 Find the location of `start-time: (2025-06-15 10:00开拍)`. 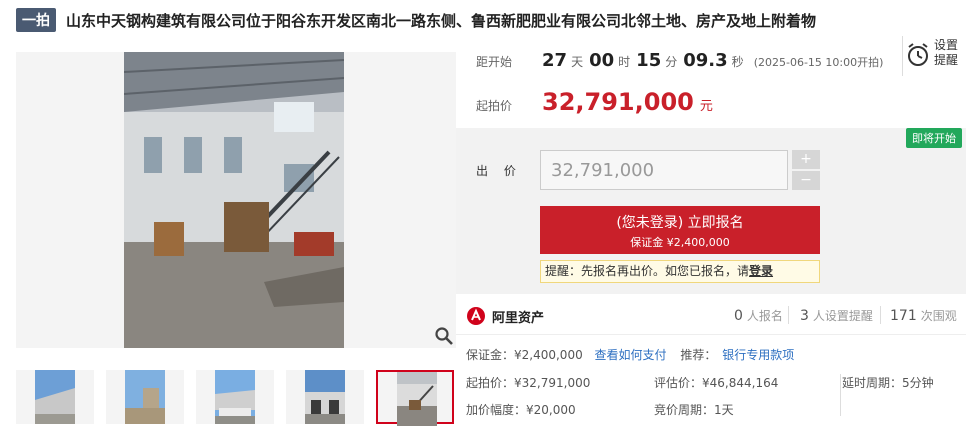

start-time: (2025-06-15 10:00开拍) is located at coordinates (818, 62).